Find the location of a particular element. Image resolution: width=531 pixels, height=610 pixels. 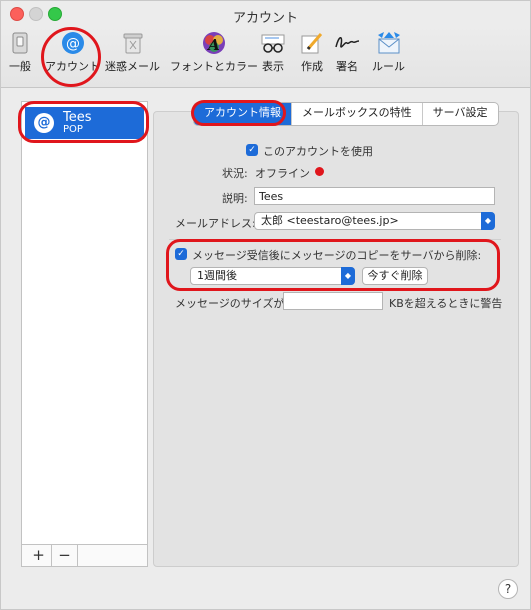

email-address-select: 太郎 <teestaro@tees.jp> ◆ is located at coordinates (374, 221).